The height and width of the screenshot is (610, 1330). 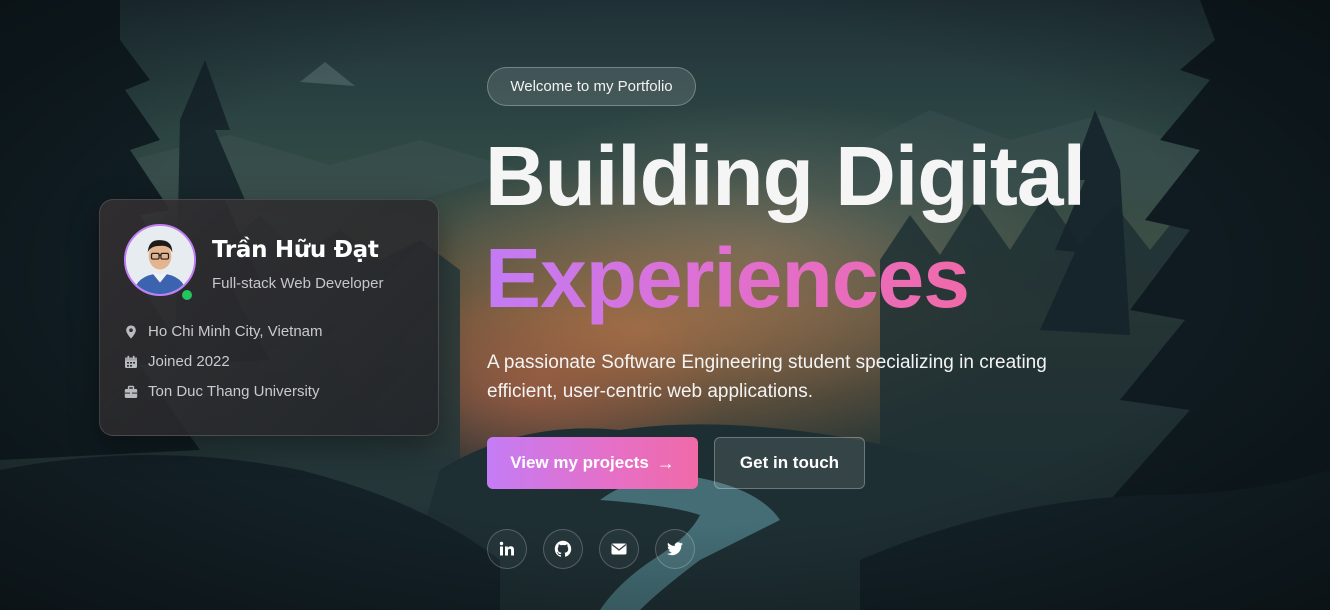 I want to click on online-status-indicator, so click(x=187, y=295).